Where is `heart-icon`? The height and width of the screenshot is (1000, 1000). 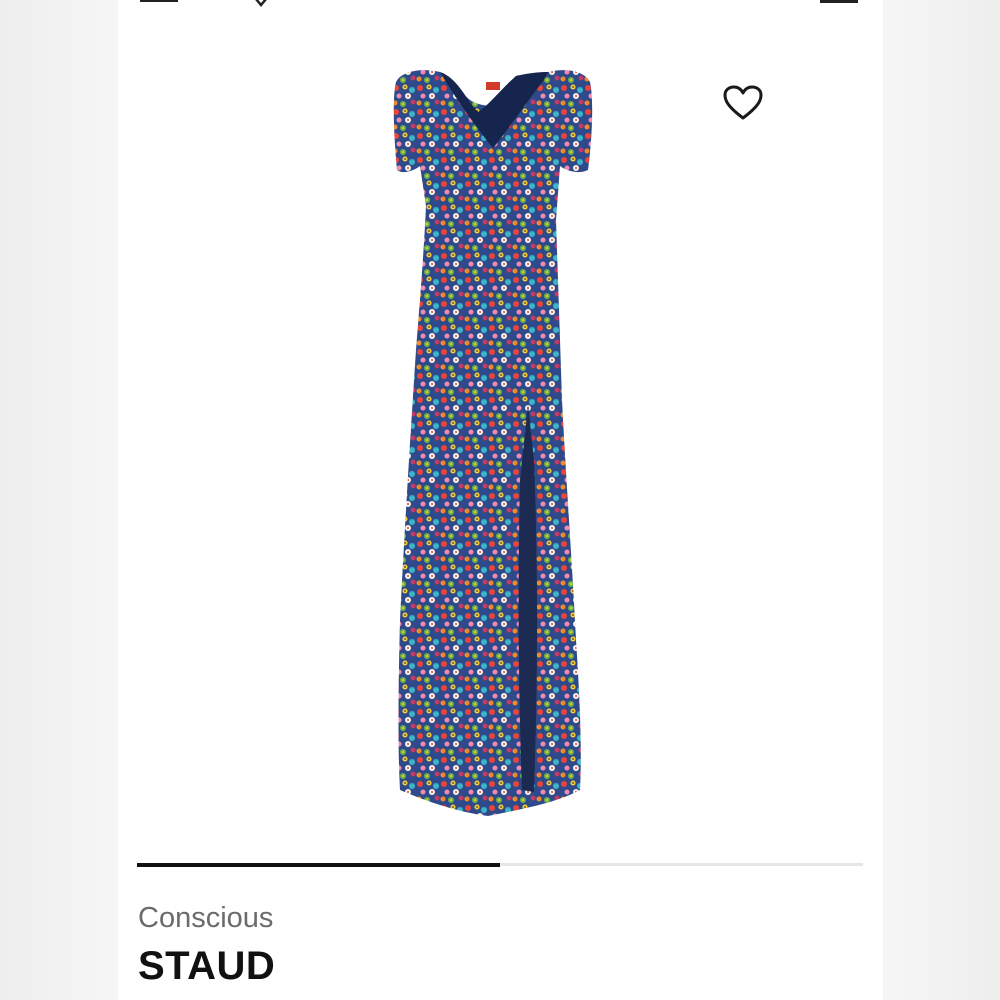
heart-icon is located at coordinates (743, 104).